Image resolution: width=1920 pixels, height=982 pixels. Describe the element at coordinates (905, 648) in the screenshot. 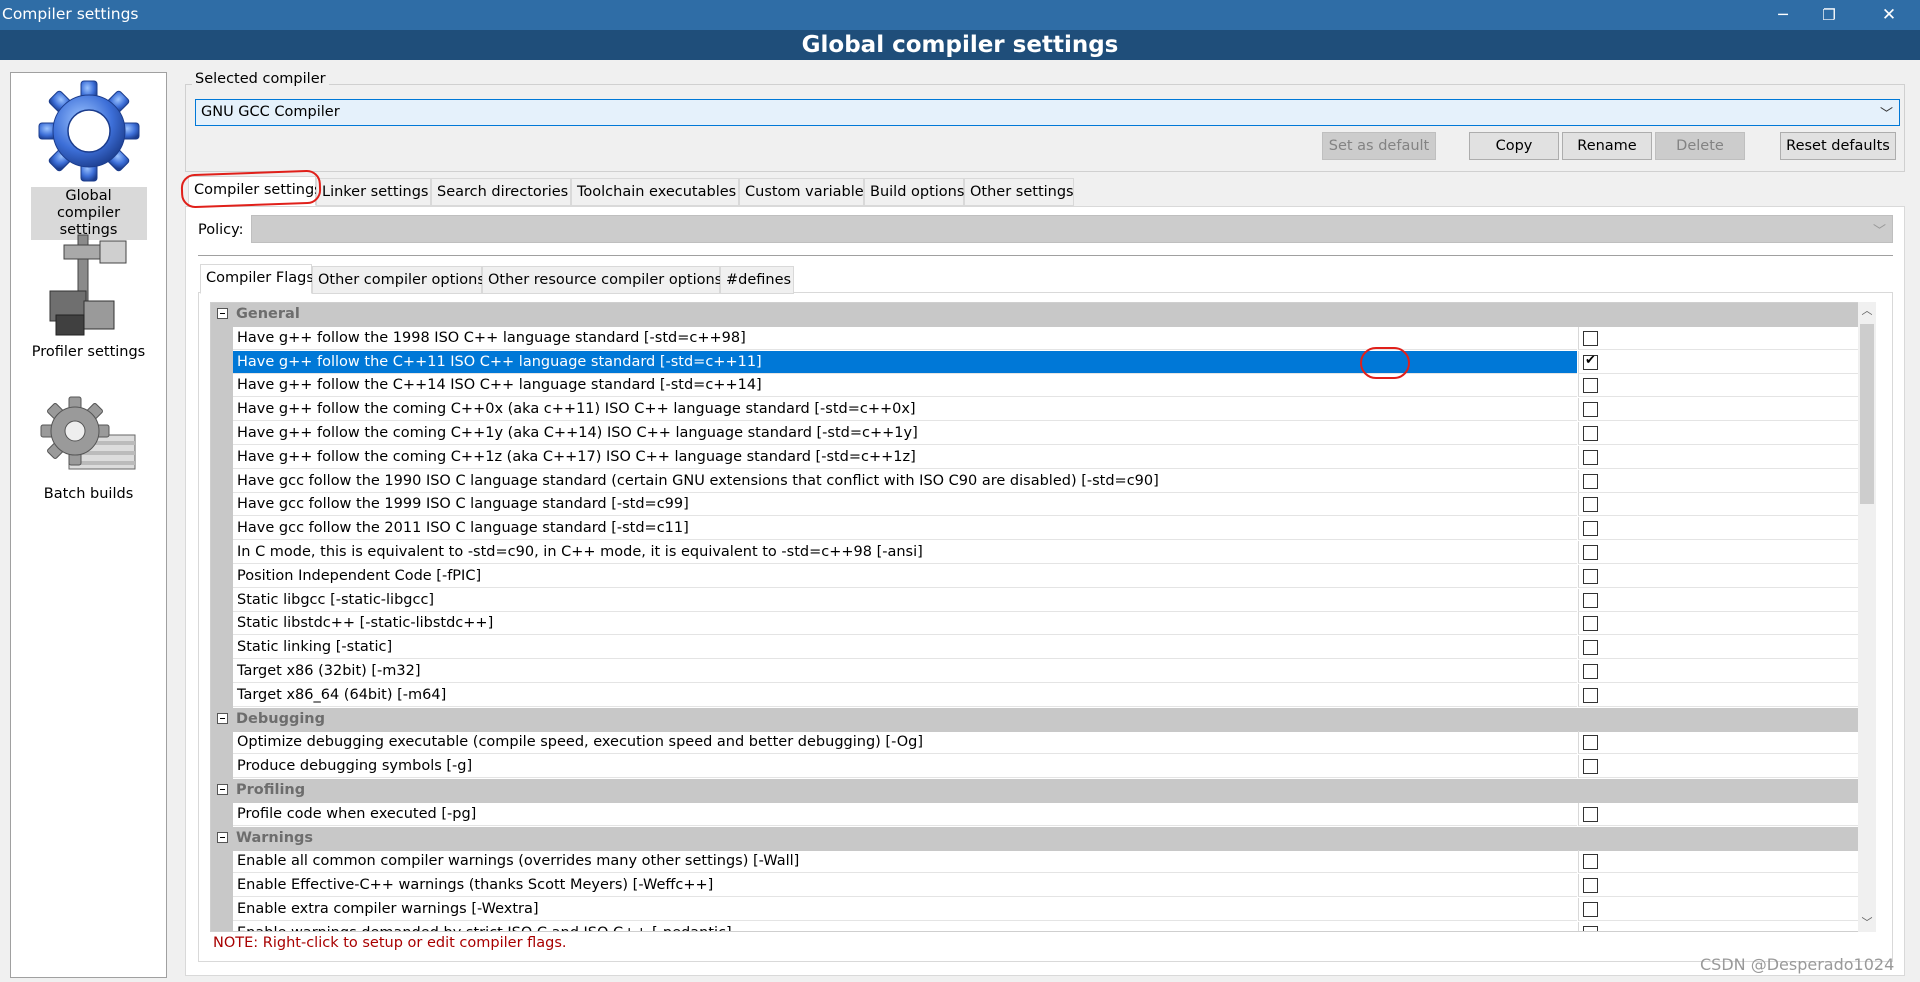

I see `flag-label: Static linking [-static]` at that location.